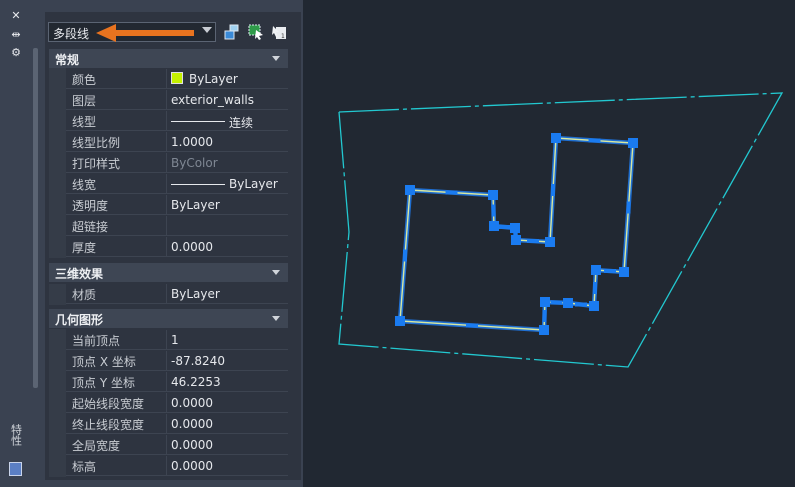  What do you see at coordinates (198, 361) in the screenshot?
I see `property-value: -87.8240` at bounding box center [198, 361].